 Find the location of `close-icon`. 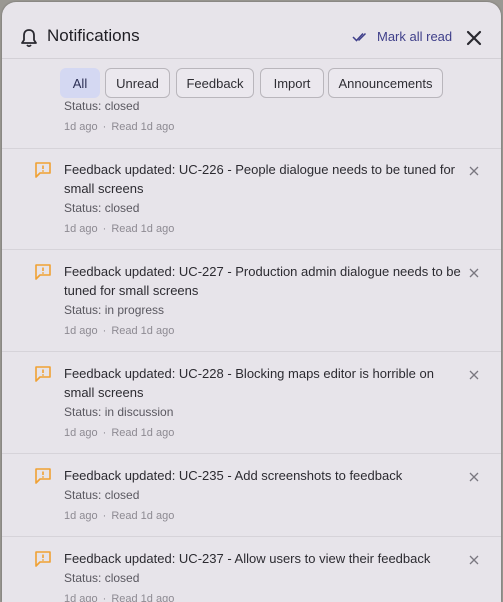

close-icon is located at coordinates (474, 38).